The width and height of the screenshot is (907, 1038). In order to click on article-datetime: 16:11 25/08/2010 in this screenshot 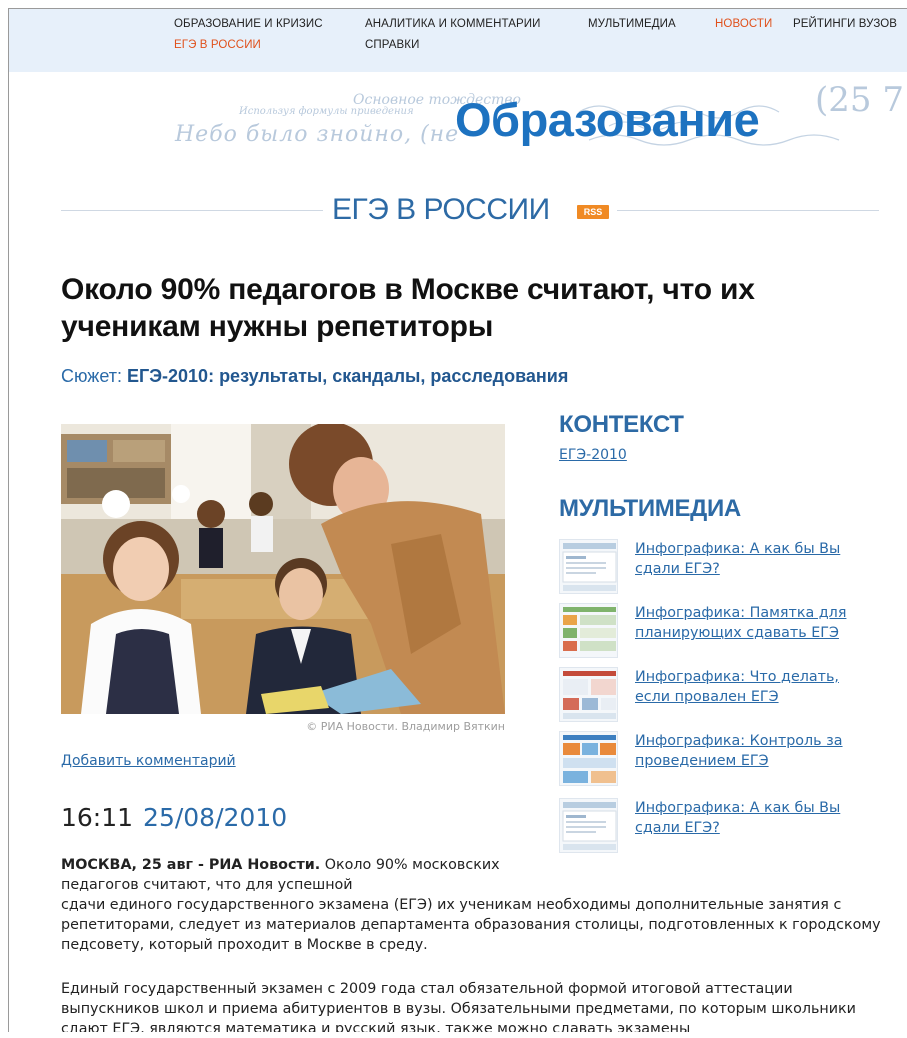, I will do `click(174, 817)`.